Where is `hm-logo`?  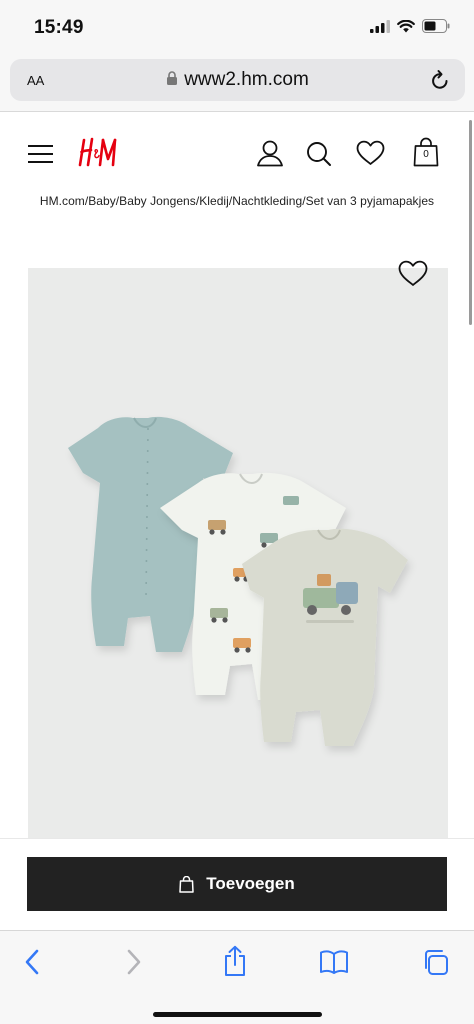
hm-logo is located at coordinates (100, 152).